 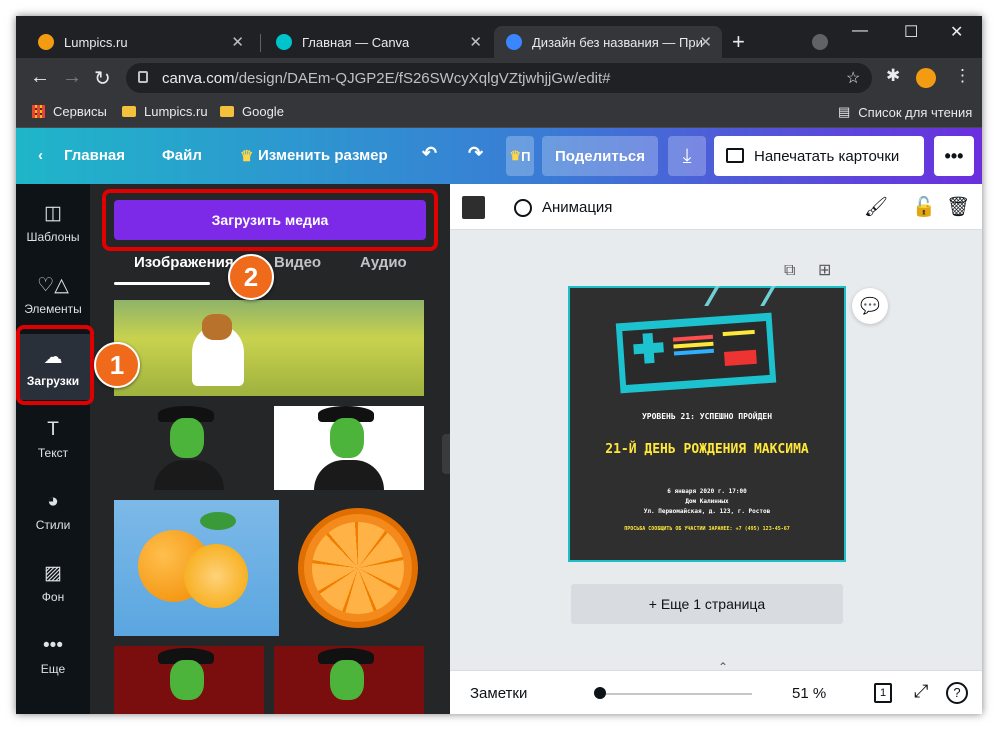 I want to click on animation-icon, so click(x=523, y=208).